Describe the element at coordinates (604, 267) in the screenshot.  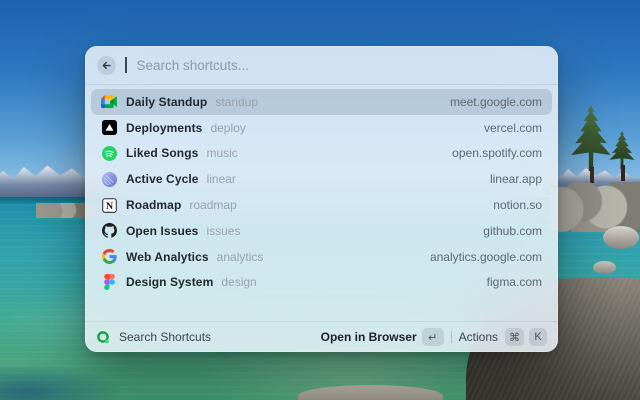
I see `wallpaper-small-stone` at that location.